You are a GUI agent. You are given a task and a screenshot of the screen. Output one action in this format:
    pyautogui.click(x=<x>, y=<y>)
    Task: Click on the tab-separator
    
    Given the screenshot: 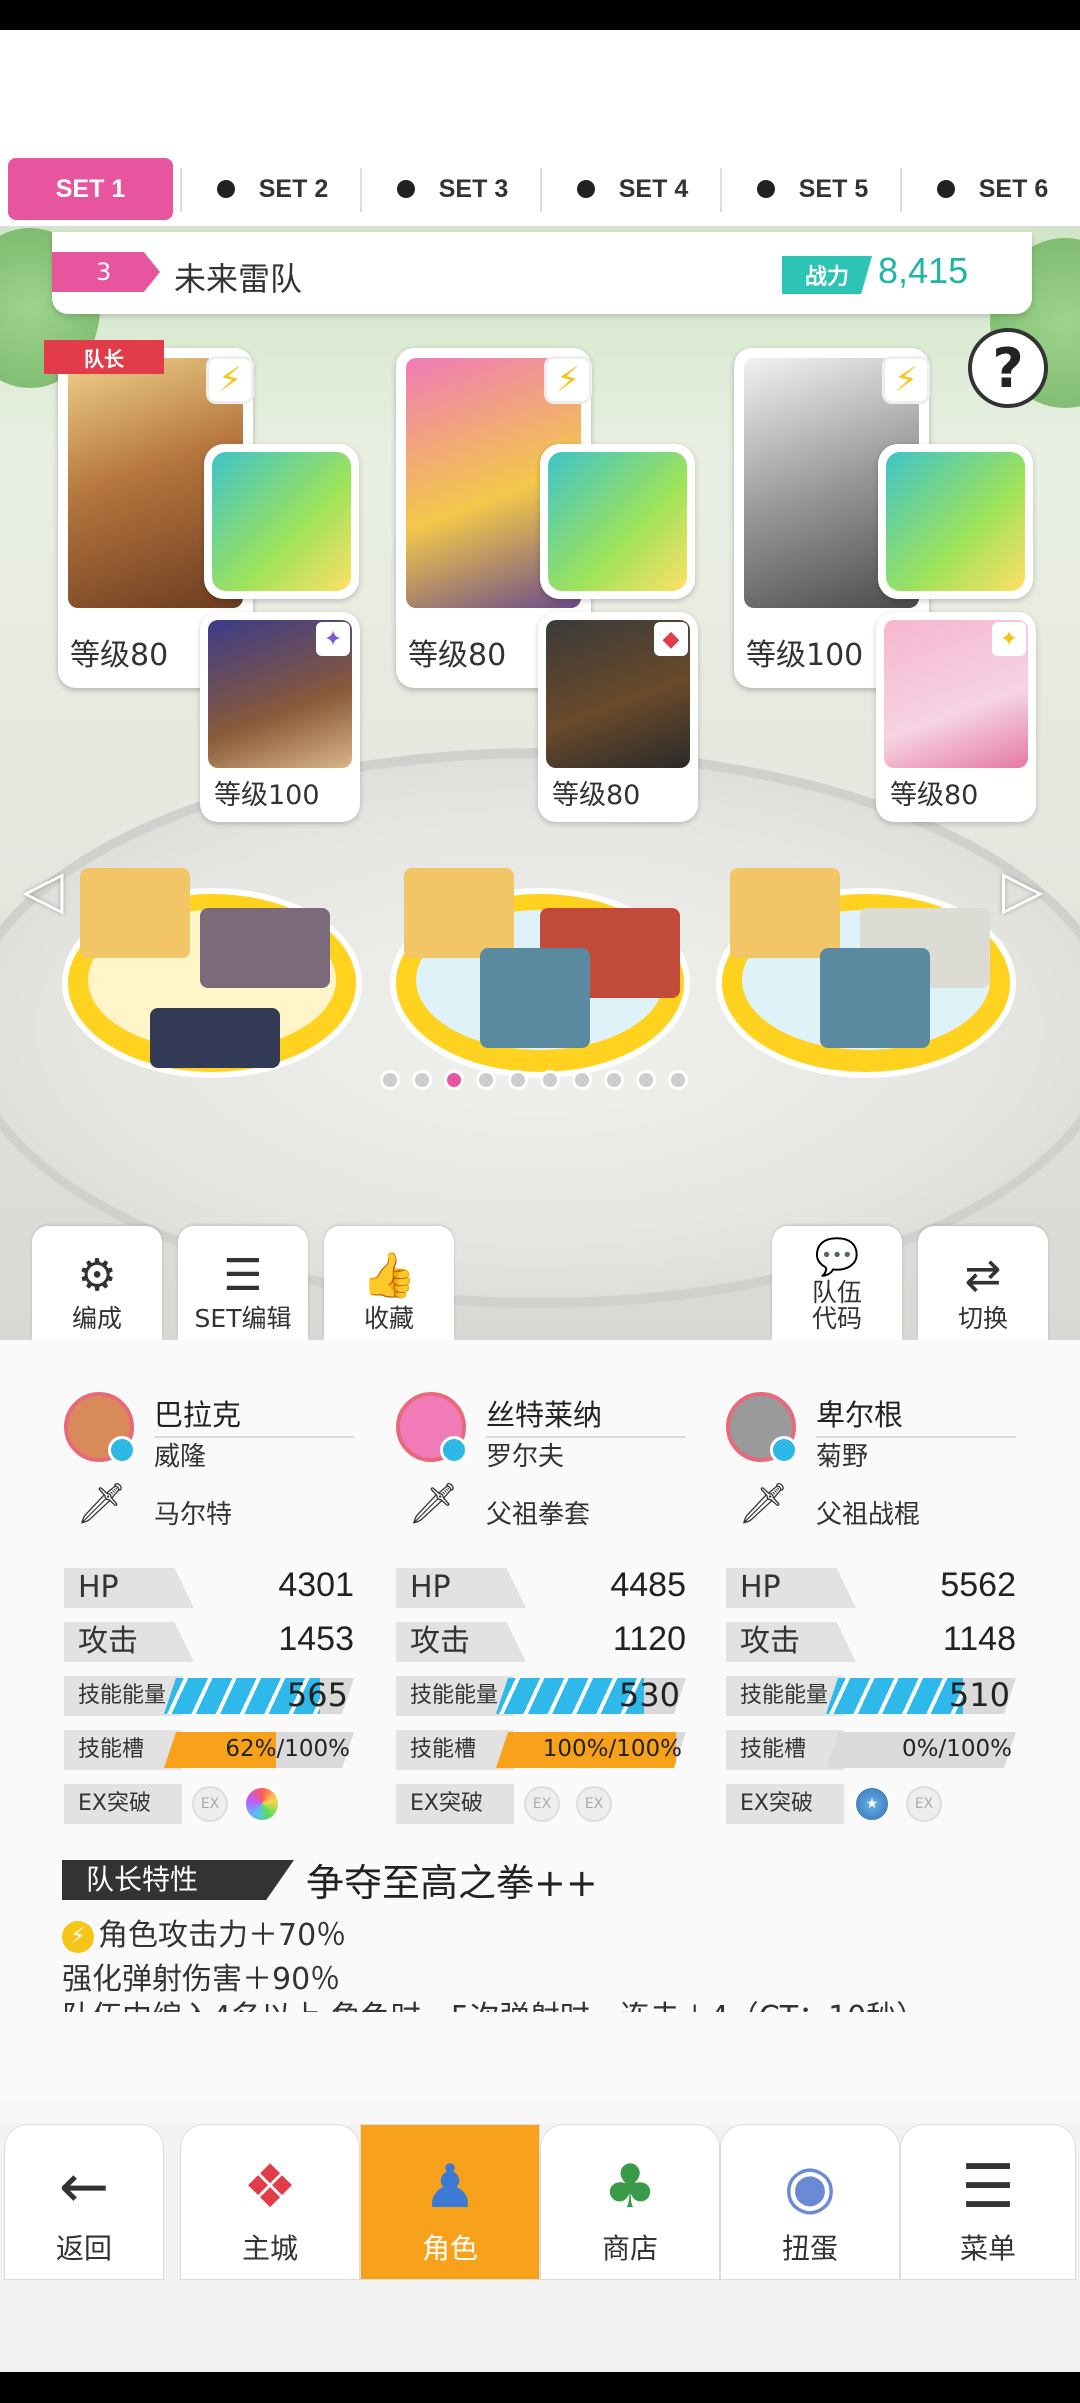 What is the action you would take?
    pyautogui.click(x=721, y=190)
    